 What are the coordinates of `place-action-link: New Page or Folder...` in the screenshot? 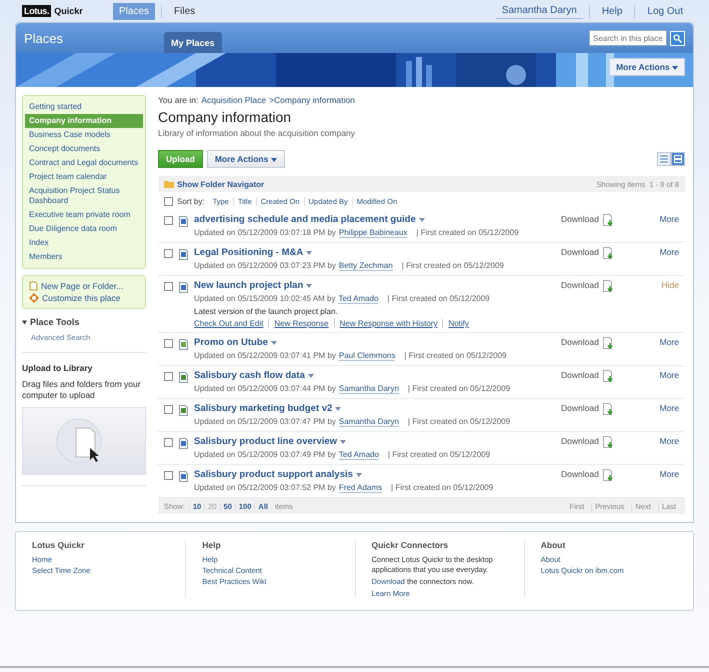 It's located at (84, 286).